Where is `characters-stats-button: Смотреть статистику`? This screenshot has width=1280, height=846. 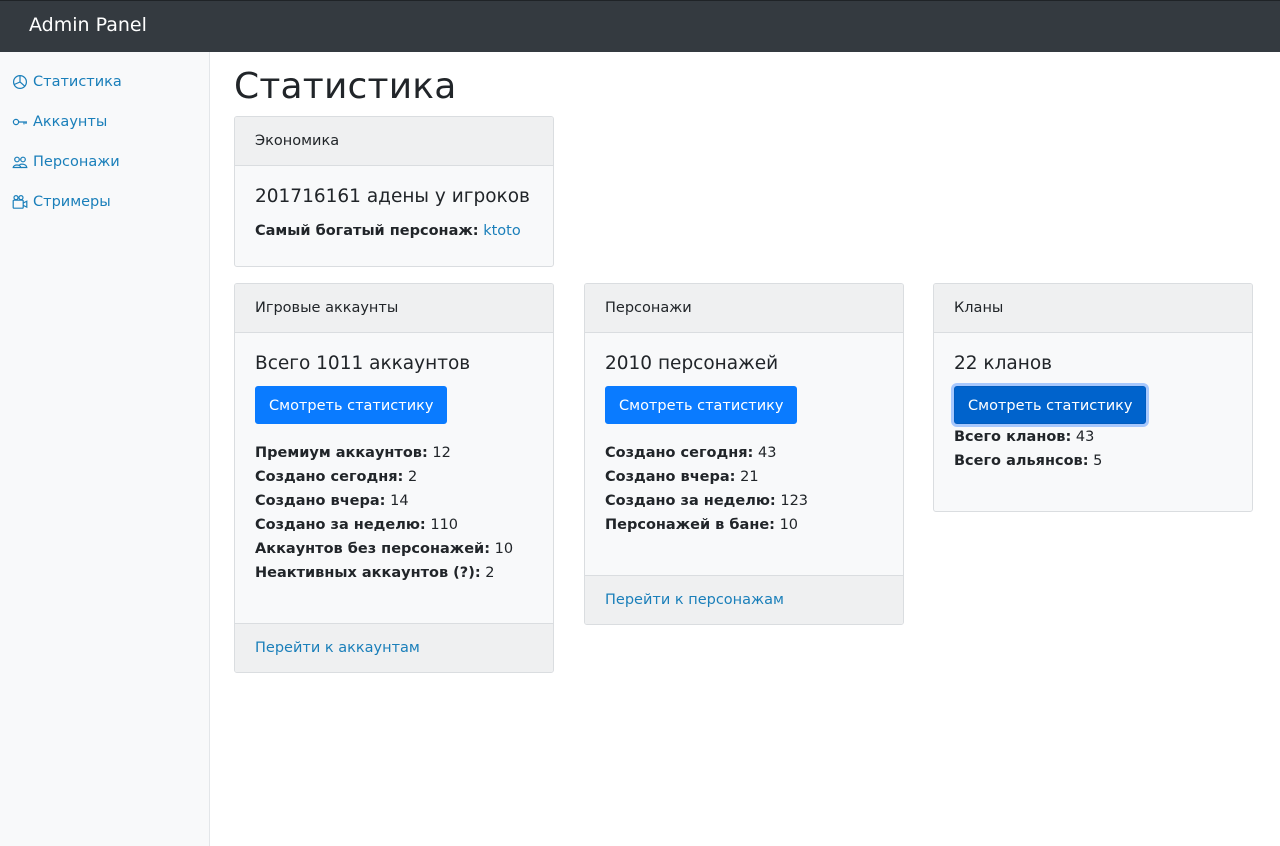 characters-stats-button: Смотреть статистику is located at coordinates (701, 405).